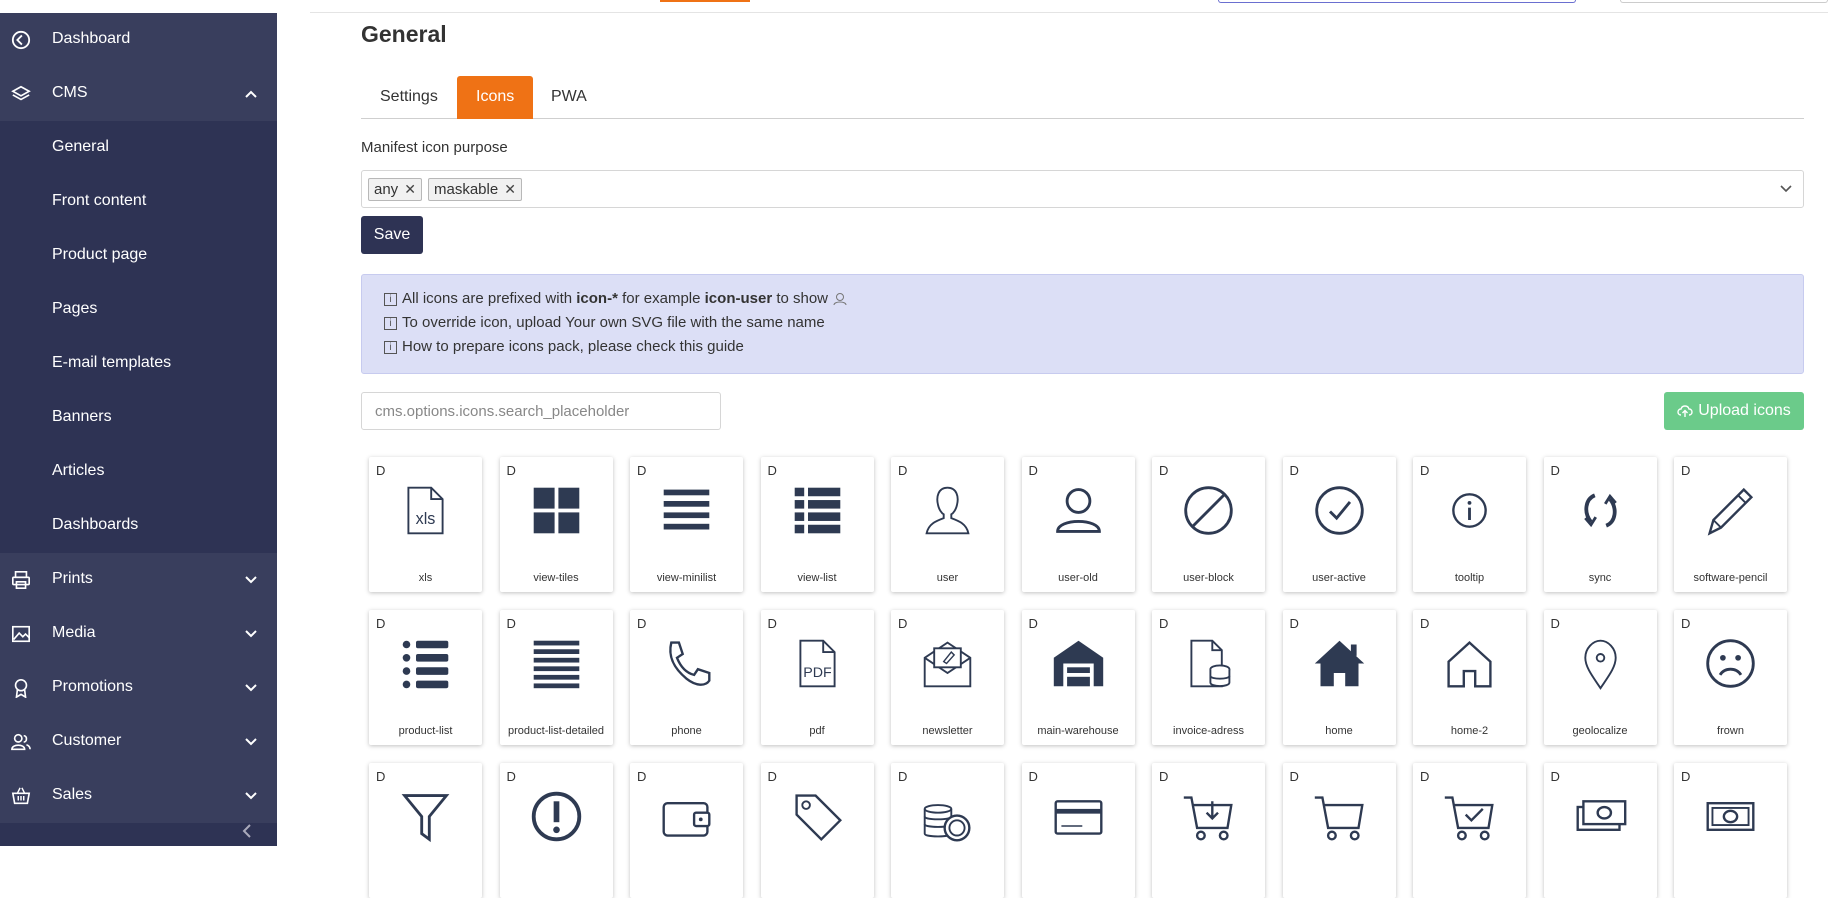 This screenshot has height=898, width=1828. What do you see at coordinates (817, 510) in the screenshot?
I see `view-list-icon` at bounding box center [817, 510].